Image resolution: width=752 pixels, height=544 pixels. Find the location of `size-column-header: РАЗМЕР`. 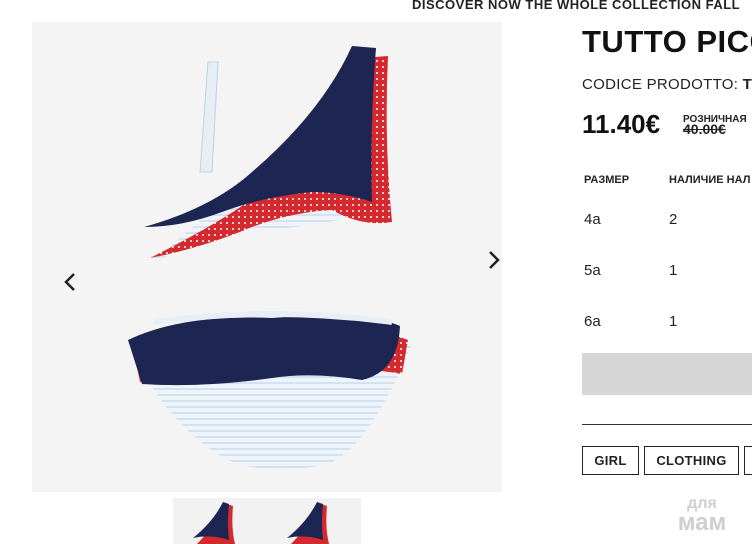

size-column-header: РАЗМЕР is located at coordinates (607, 180).